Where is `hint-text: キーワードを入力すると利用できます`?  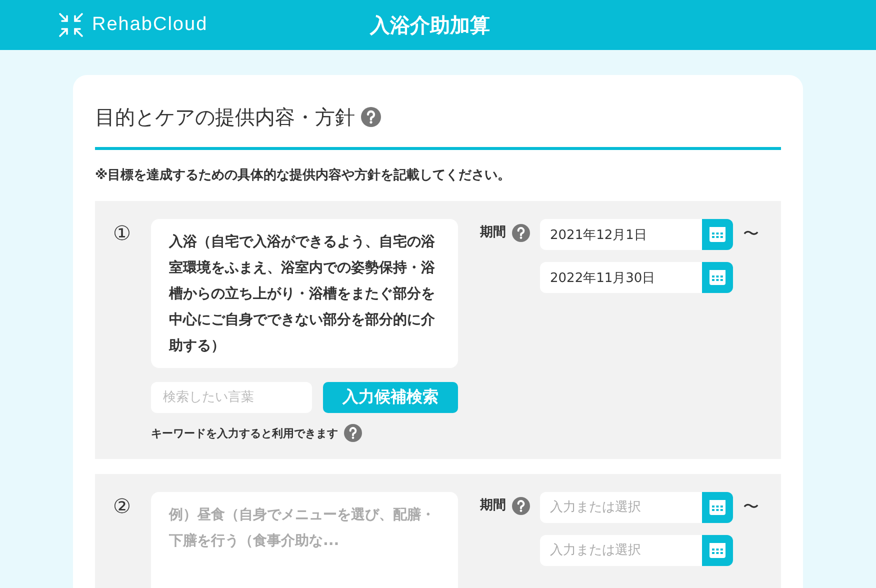 hint-text: キーワードを入力すると利用できます is located at coordinates (244, 433).